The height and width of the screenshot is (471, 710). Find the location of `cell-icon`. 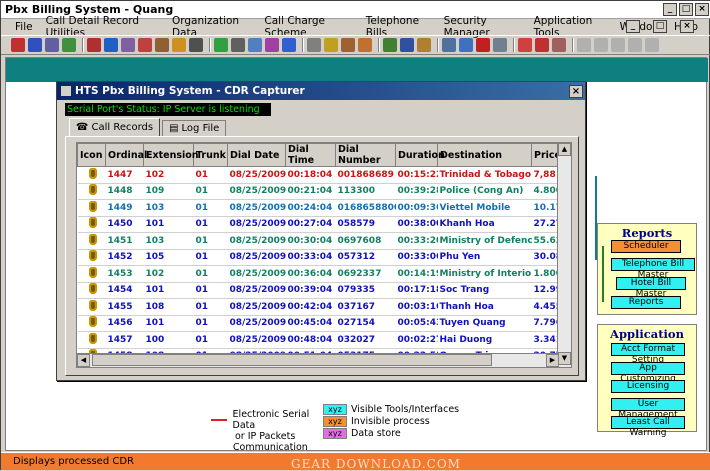

cell-icon is located at coordinates (91, 191).